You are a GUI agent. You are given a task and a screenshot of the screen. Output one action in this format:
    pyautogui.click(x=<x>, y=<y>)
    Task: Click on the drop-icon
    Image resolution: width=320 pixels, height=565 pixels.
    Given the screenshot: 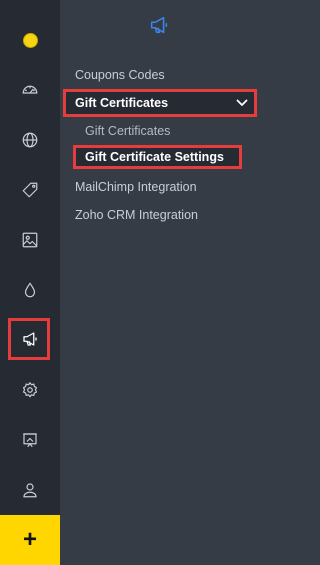 What is the action you would take?
    pyautogui.click(x=30, y=290)
    